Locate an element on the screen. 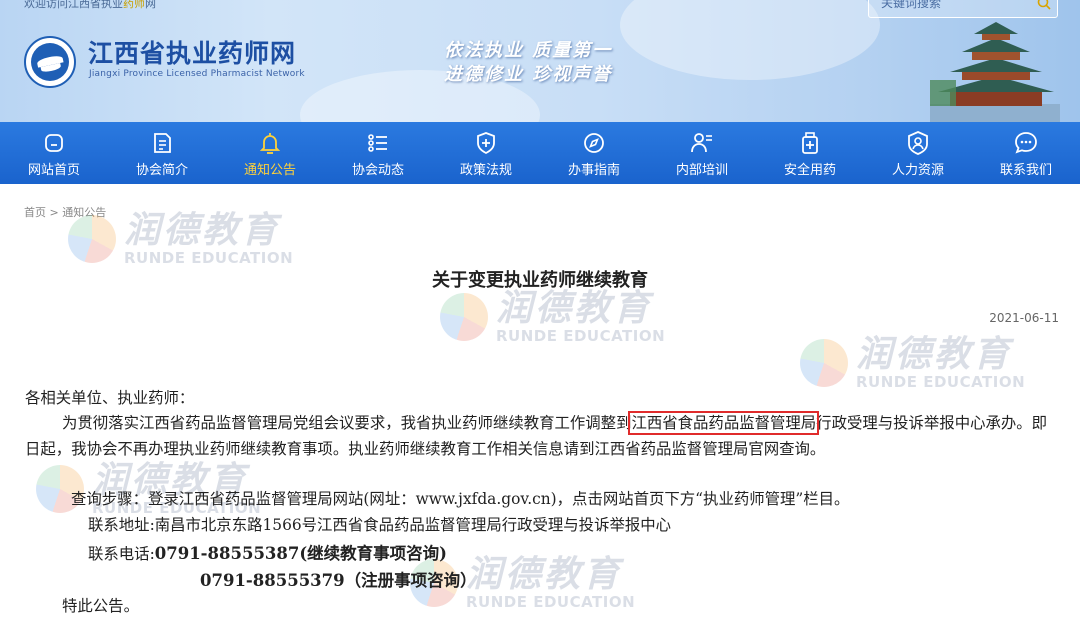 This screenshot has width=1080, height=619. nav-item-guide: 办事指南 is located at coordinates (594, 153).